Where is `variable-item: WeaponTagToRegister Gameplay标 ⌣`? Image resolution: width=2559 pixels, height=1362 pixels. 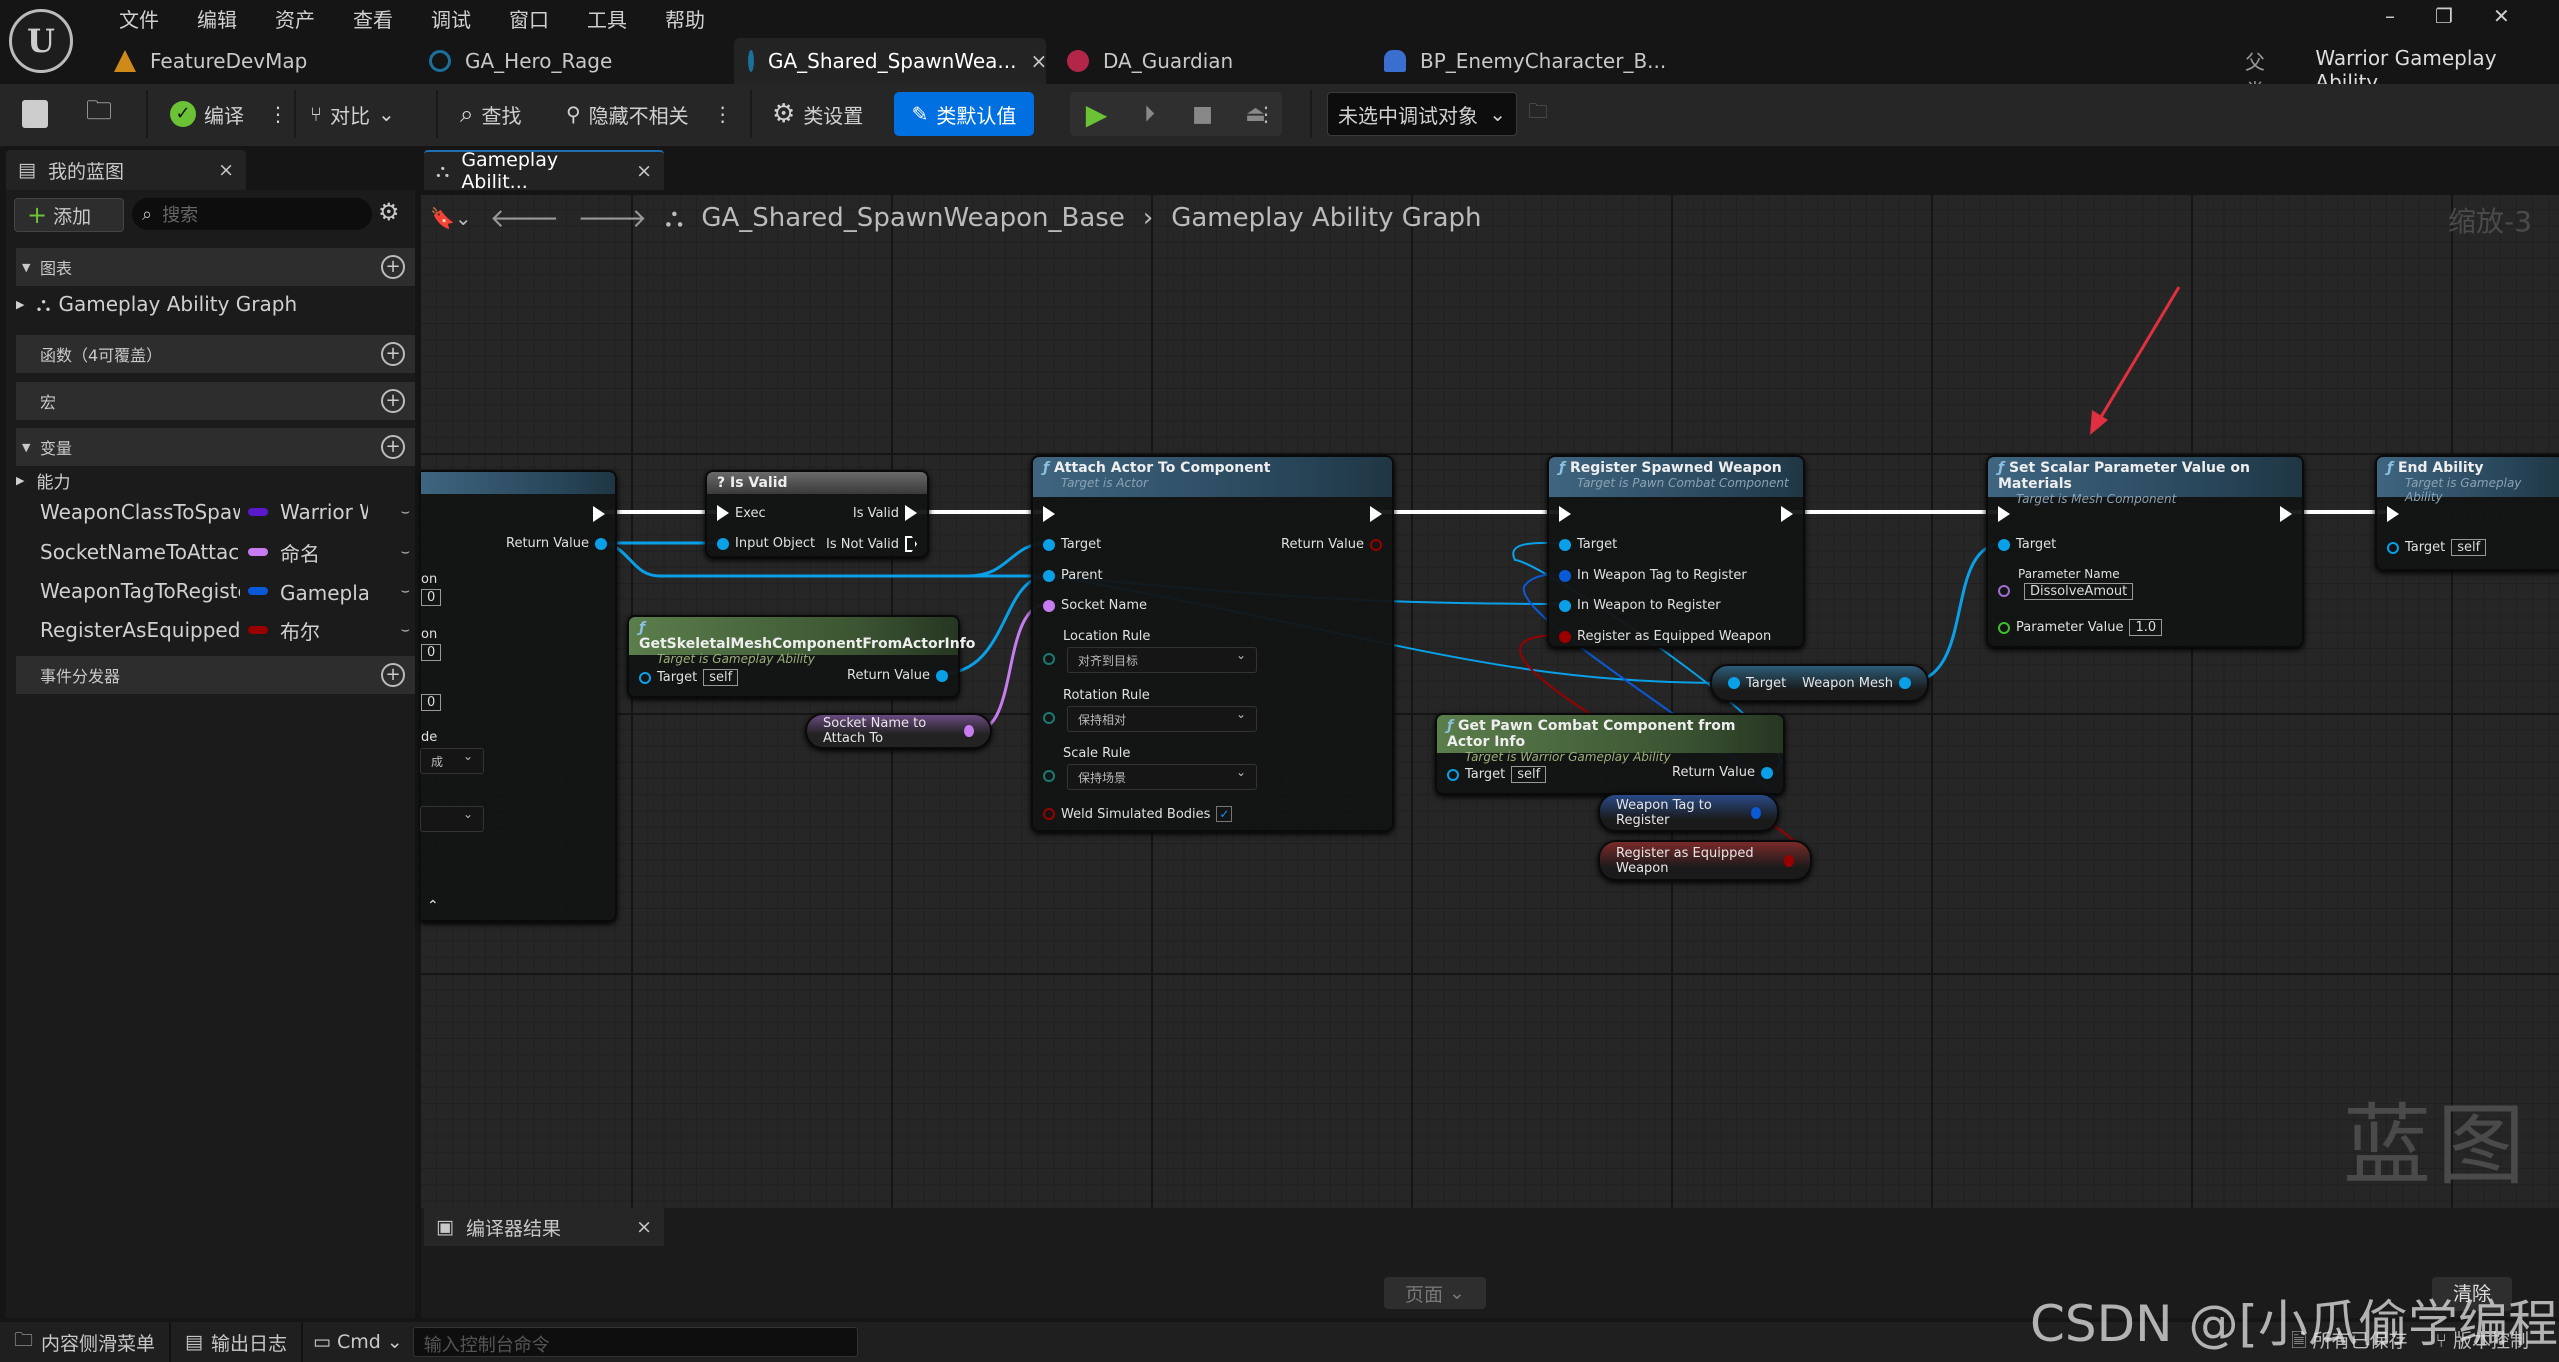 variable-item: WeaponTagToRegister Gameplay标 ⌣ is located at coordinates (225, 591).